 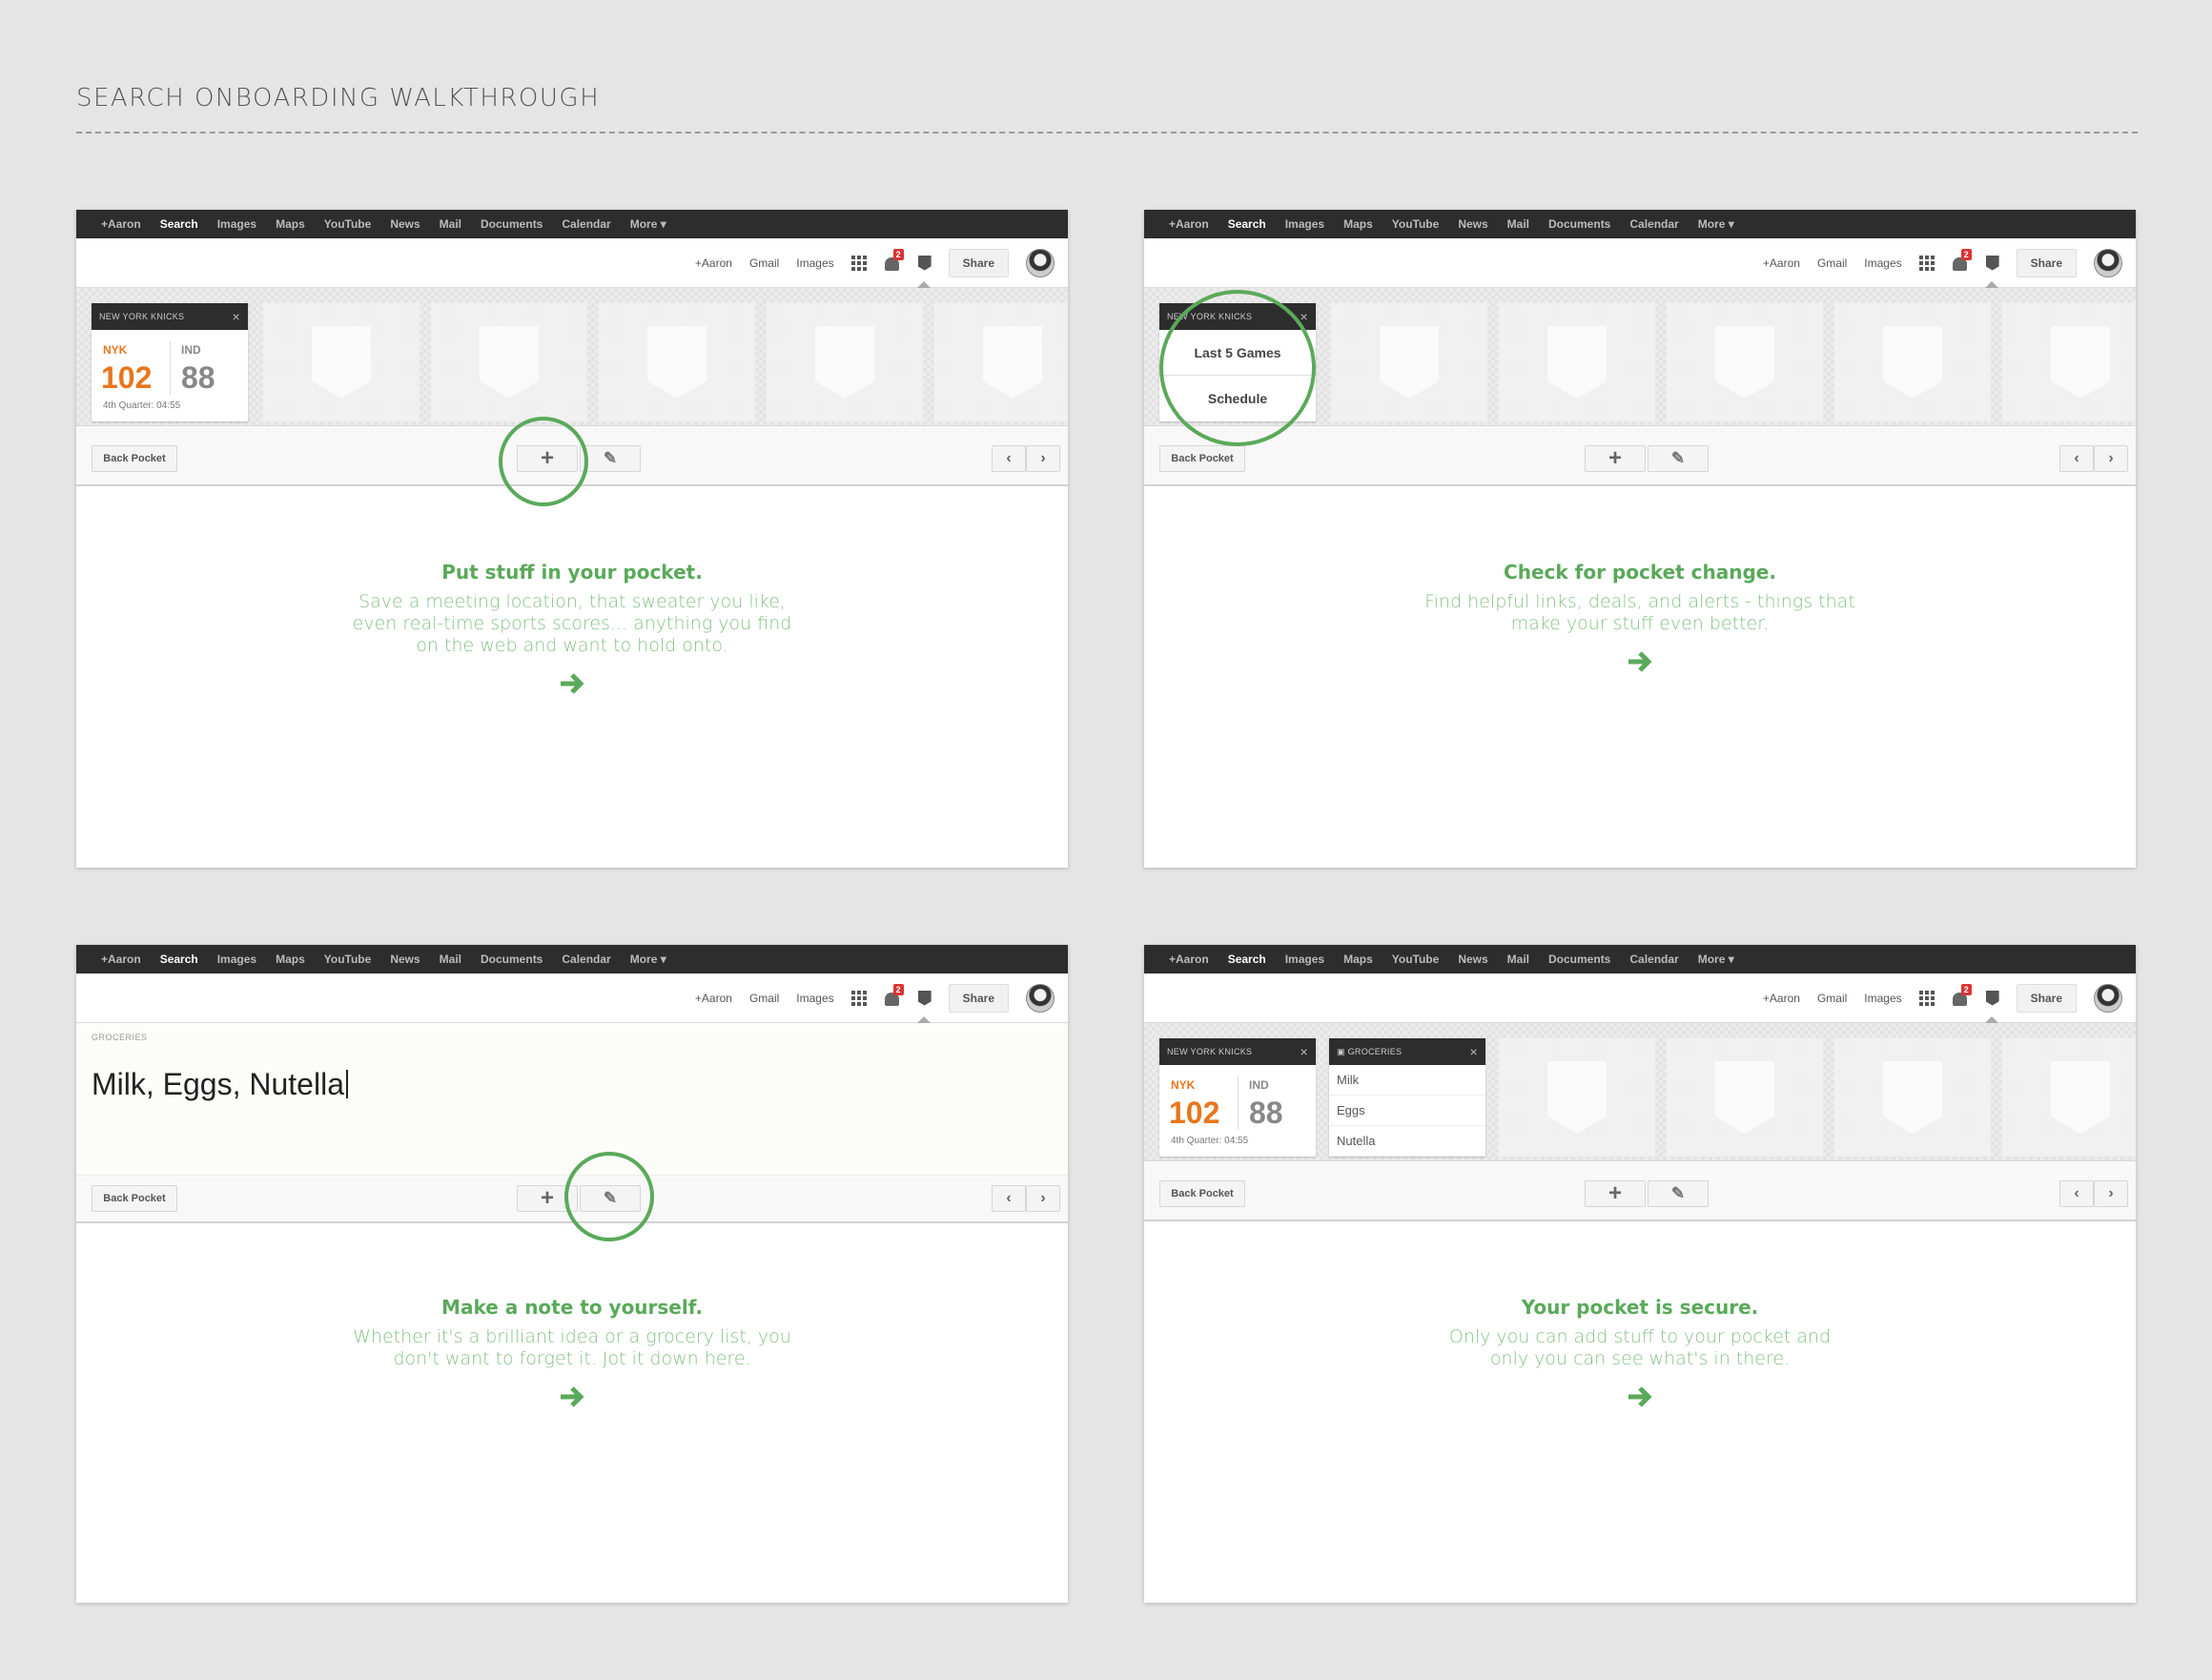 What do you see at coordinates (1407, 1141) in the screenshot?
I see `grocery-item: Nutella` at bounding box center [1407, 1141].